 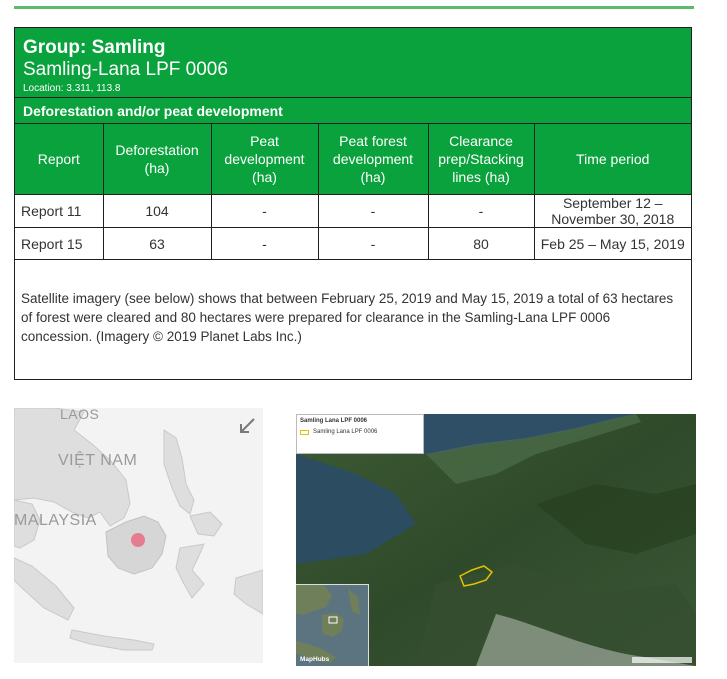 I want to click on locator-map-graphic, so click(x=138, y=535).